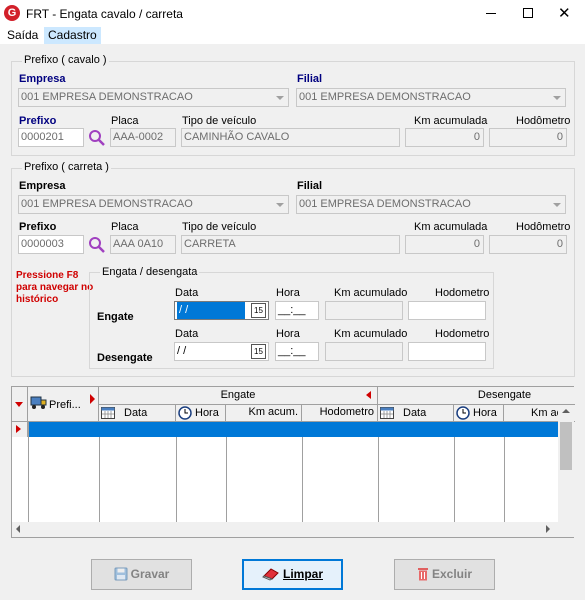 The width and height of the screenshot is (585, 600). Describe the element at coordinates (293, 429) in the screenshot. I see `table-row` at that location.